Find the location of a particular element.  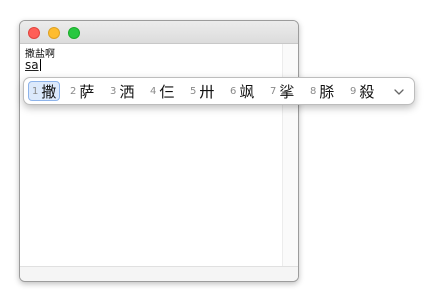

minimize-button is located at coordinates (54, 33).